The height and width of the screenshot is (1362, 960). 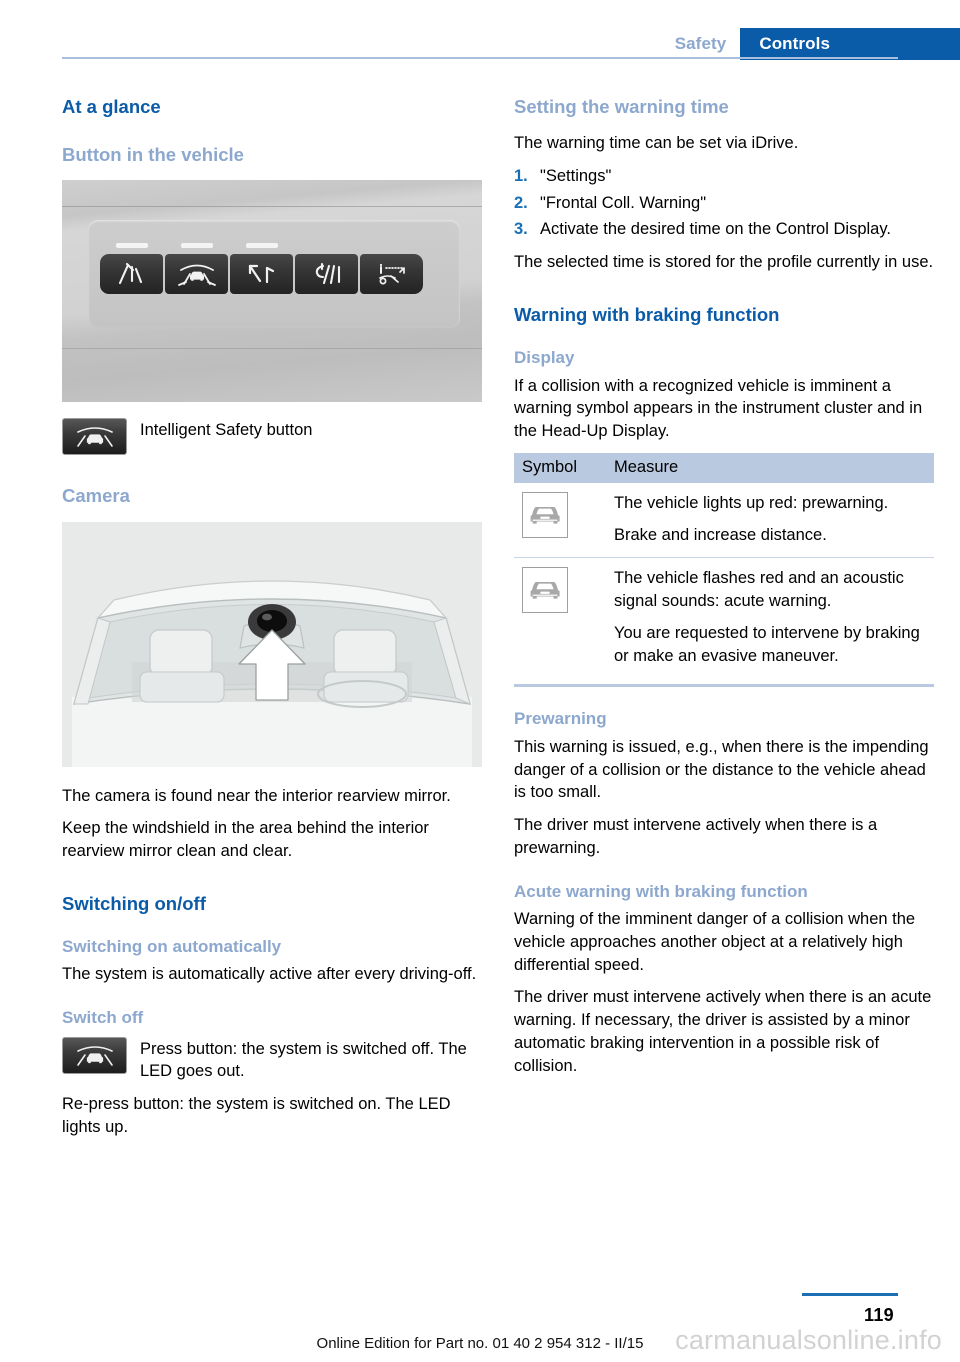 I want to click on warning-time-intro: The warning time can be set via iDrive., so click(x=656, y=143).